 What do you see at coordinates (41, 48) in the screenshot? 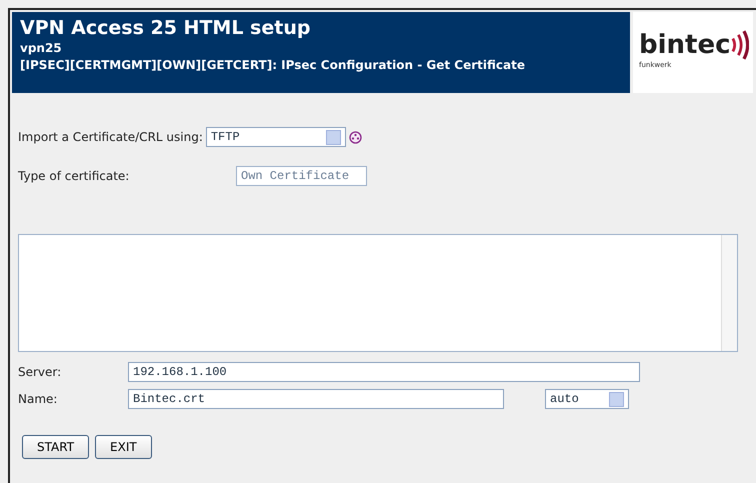
I see `device-name: vpn25` at bounding box center [41, 48].